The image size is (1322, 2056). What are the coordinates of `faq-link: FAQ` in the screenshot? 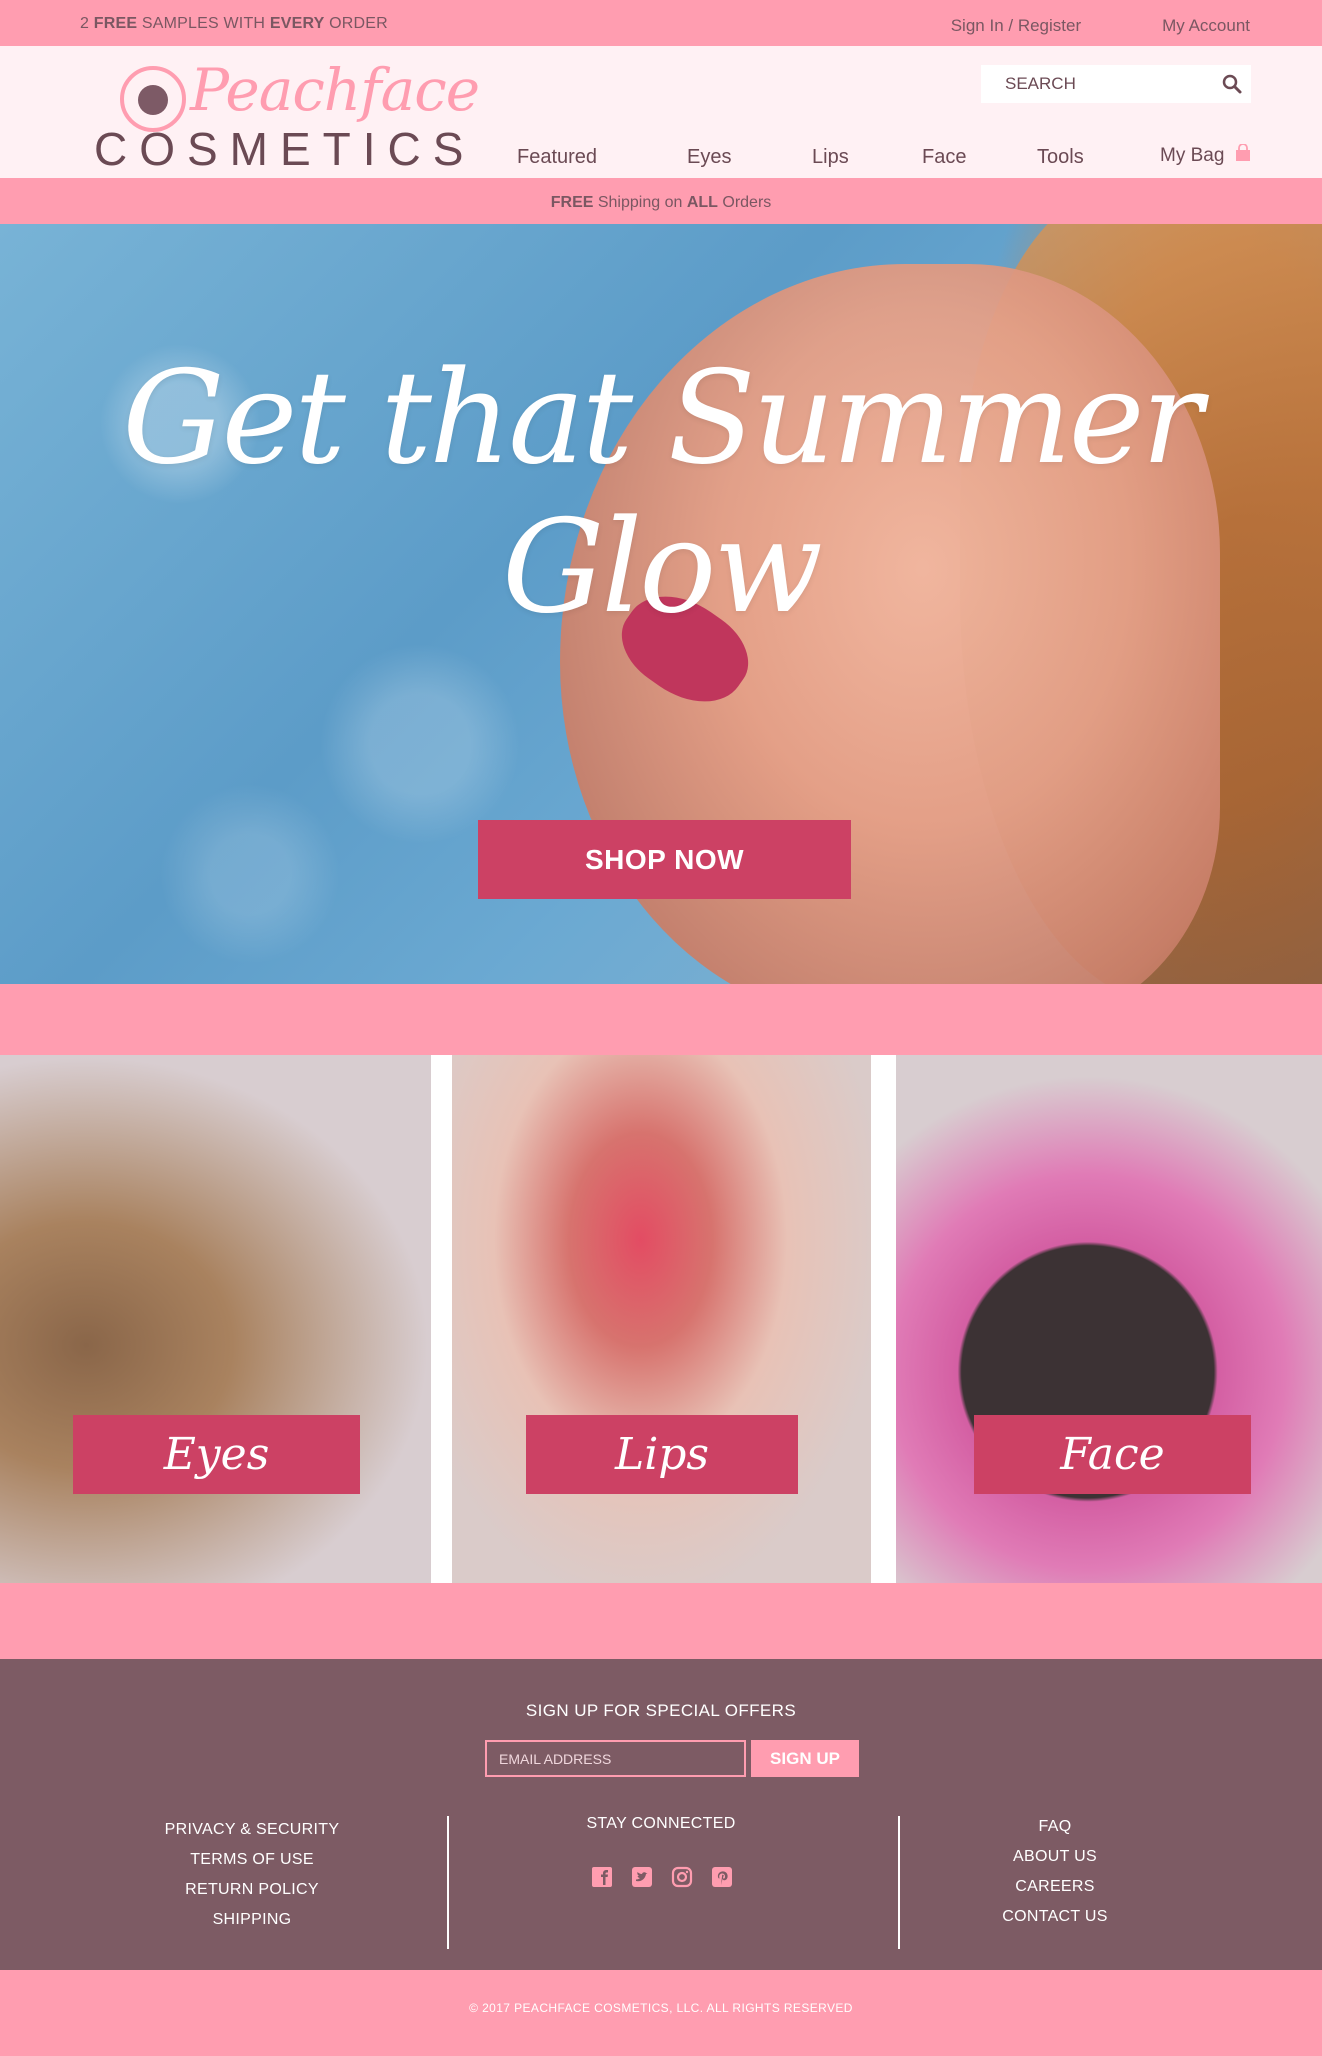 It's located at (1055, 1827).